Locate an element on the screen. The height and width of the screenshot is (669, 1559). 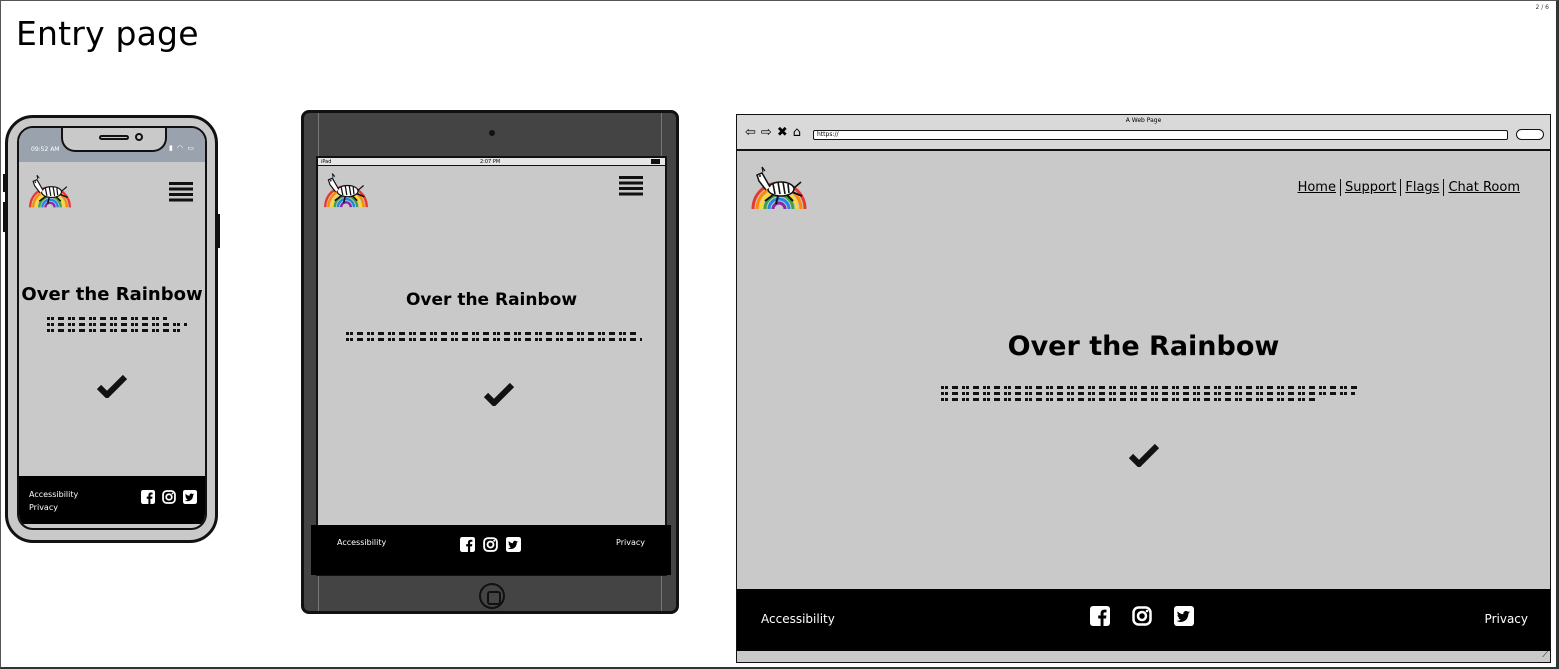
browser-chrome: A Web Page ⇦ ⇨ ✖ ⌂ https:// is located at coordinates (1143, 133).